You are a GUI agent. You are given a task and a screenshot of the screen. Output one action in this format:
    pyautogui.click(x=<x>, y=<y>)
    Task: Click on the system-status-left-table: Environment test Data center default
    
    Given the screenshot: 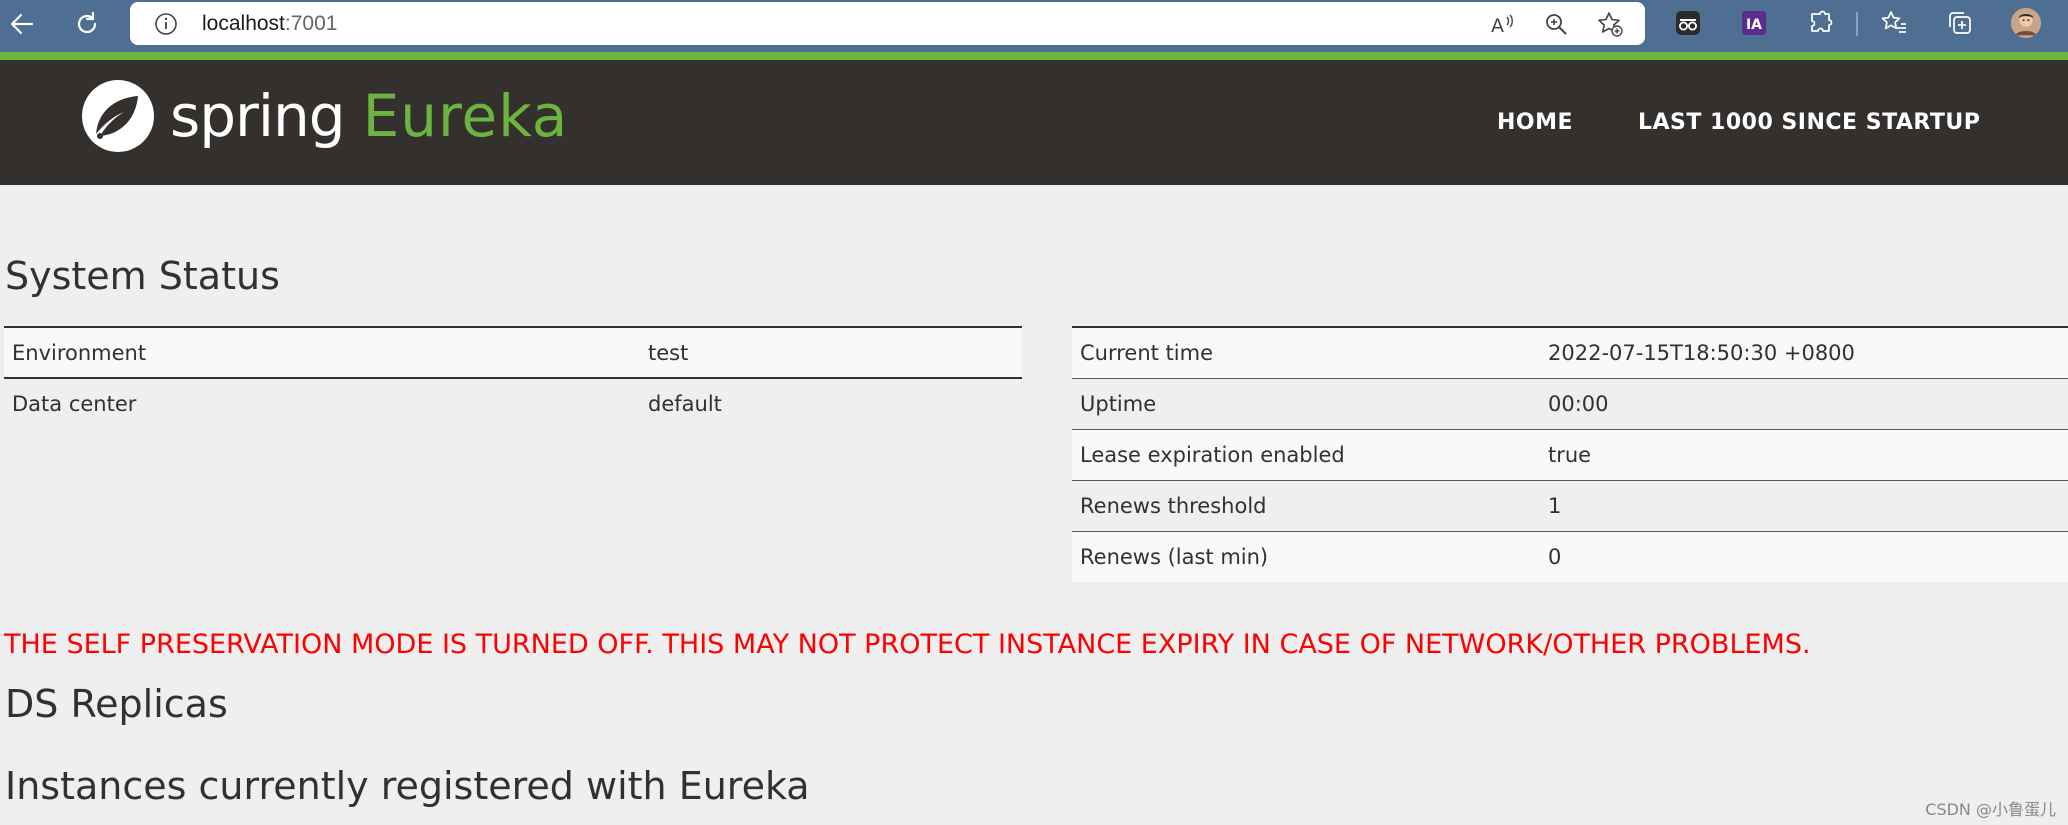 What is the action you would take?
    pyautogui.click(x=513, y=377)
    